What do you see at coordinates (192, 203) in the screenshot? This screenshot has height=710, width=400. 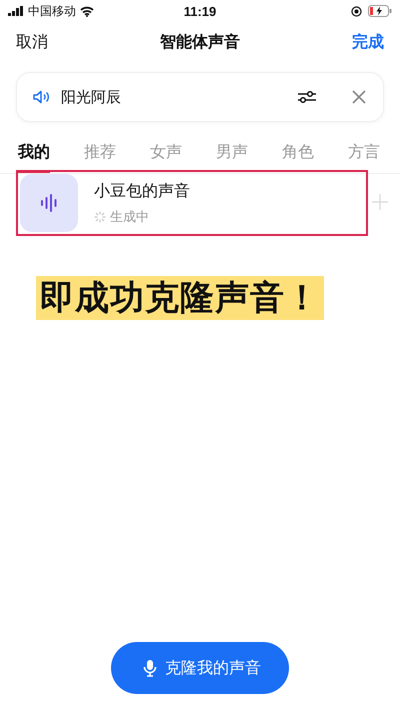 I see `voice-item: 小豆包的声音 生成中` at bounding box center [192, 203].